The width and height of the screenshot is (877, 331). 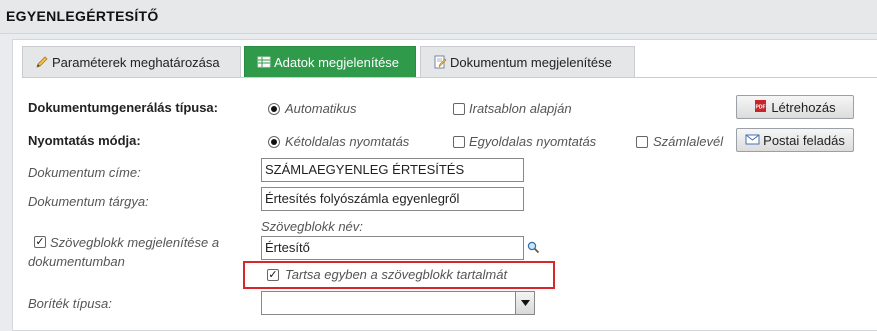 I want to click on tab-label: Paraméterek meghatározása, so click(x=136, y=62).